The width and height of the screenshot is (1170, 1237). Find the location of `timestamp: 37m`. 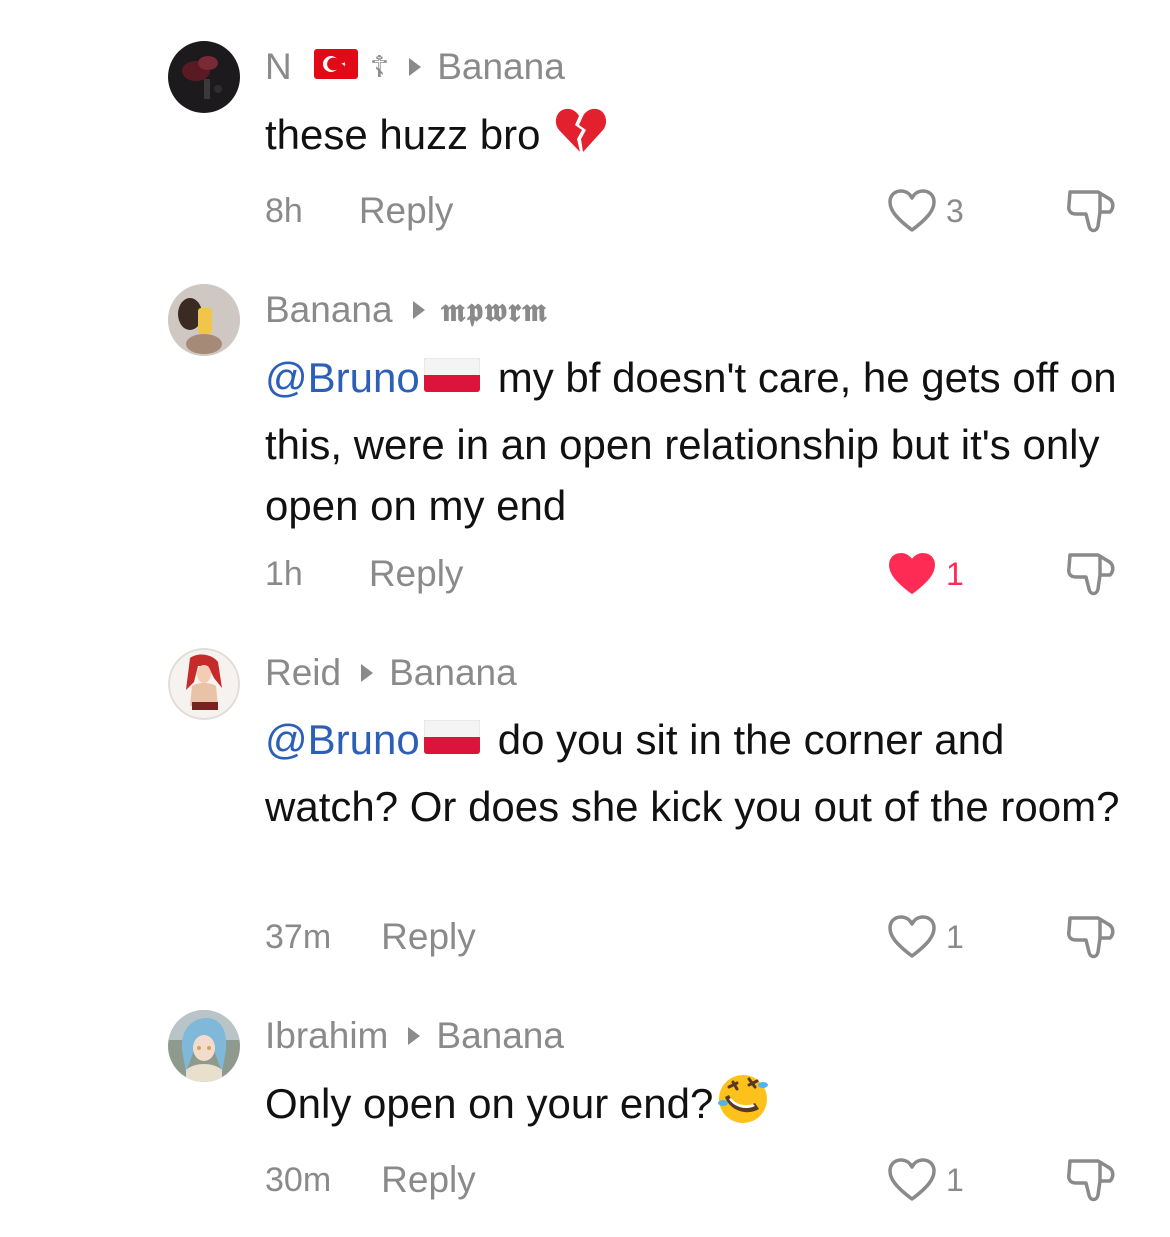

timestamp: 37m is located at coordinates (298, 936).